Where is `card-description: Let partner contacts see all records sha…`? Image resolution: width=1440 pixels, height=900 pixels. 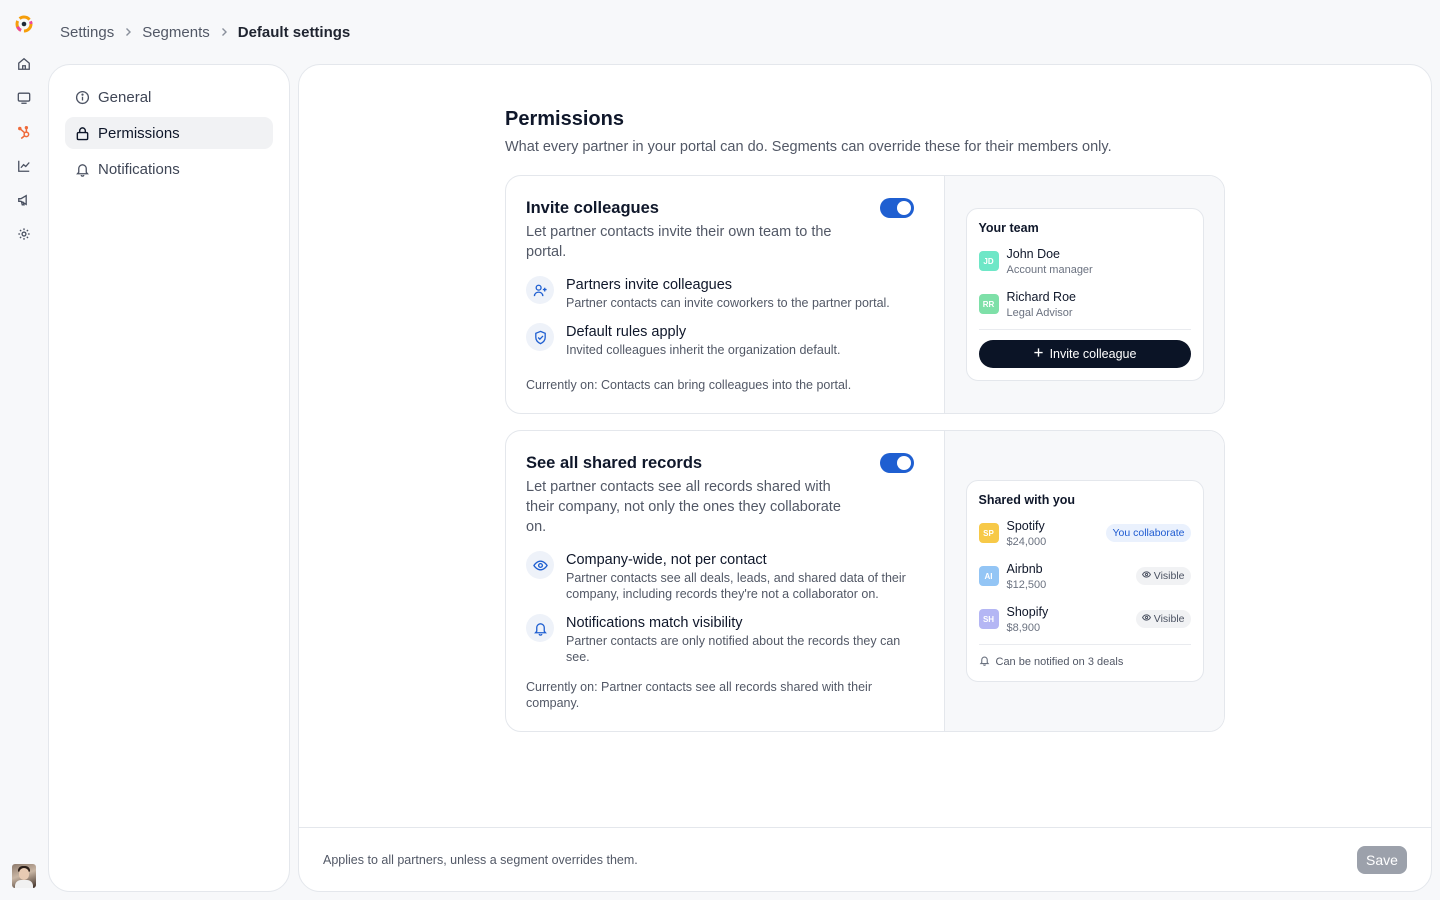
card-description: Let partner contacts see all records sha… is located at coordinates (683, 507).